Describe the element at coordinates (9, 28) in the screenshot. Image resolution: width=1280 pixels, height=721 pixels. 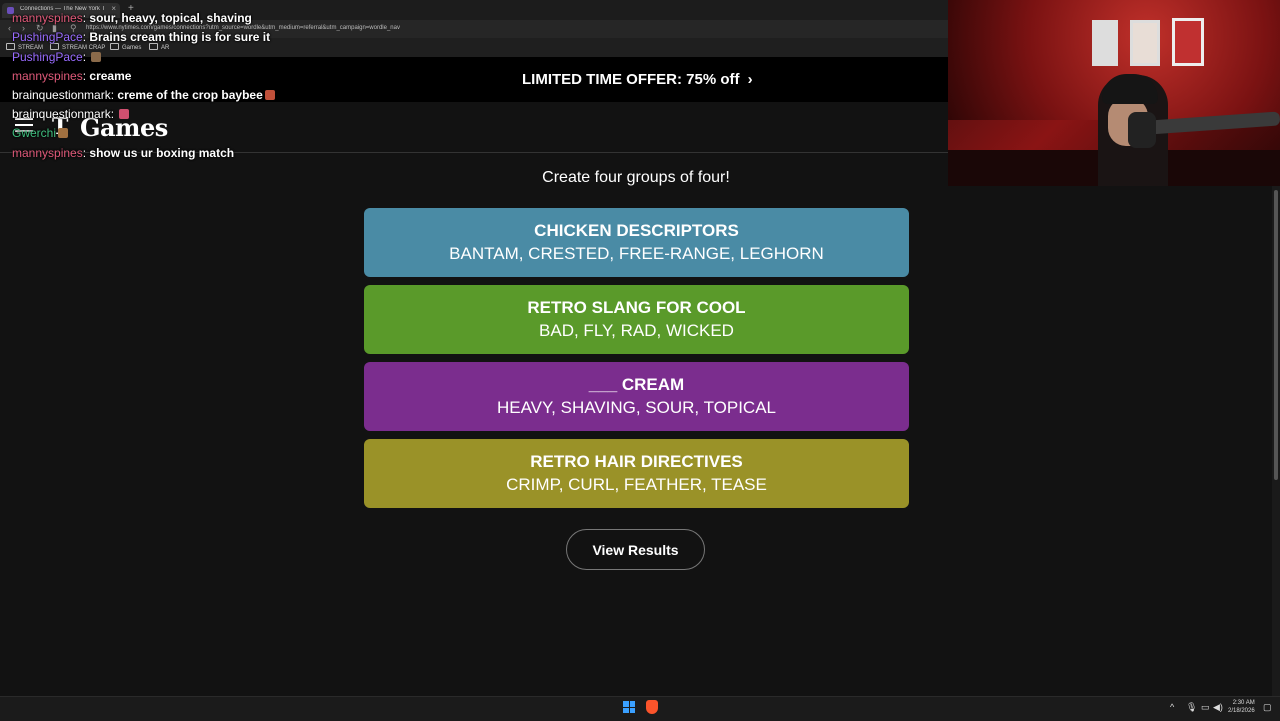
I see `back-icon: ‹` at that location.